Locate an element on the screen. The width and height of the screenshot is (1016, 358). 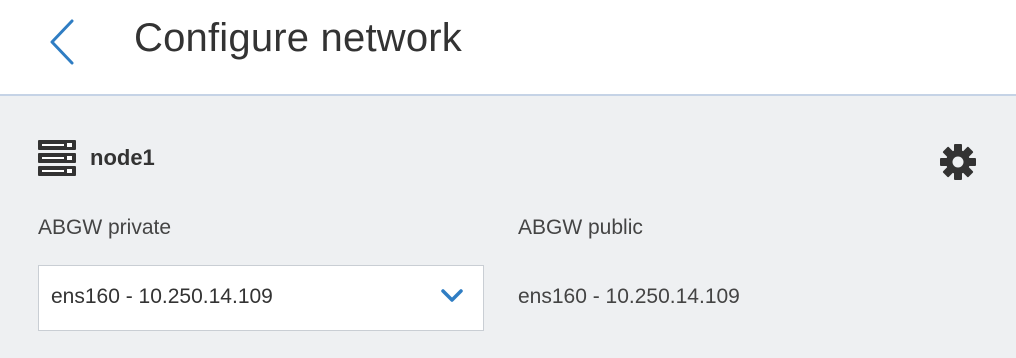
abgw-public-label: ABGW public is located at coordinates (580, 227).